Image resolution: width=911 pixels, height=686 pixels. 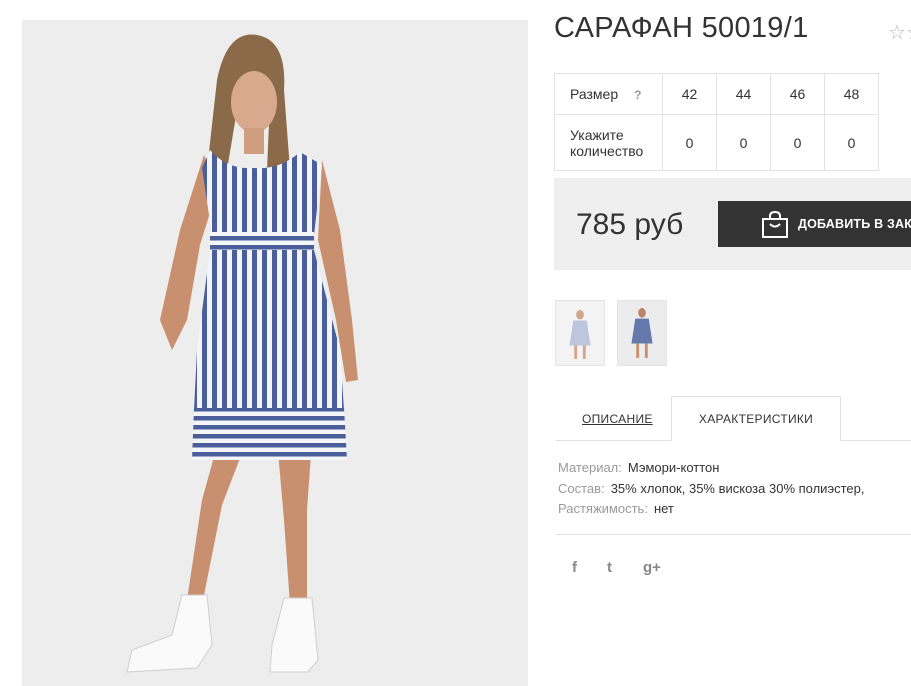 What do you see at coordinates (581, 488) in the screenshot?
I see `spec-key: Состав:` at bounding box center [581, 488].